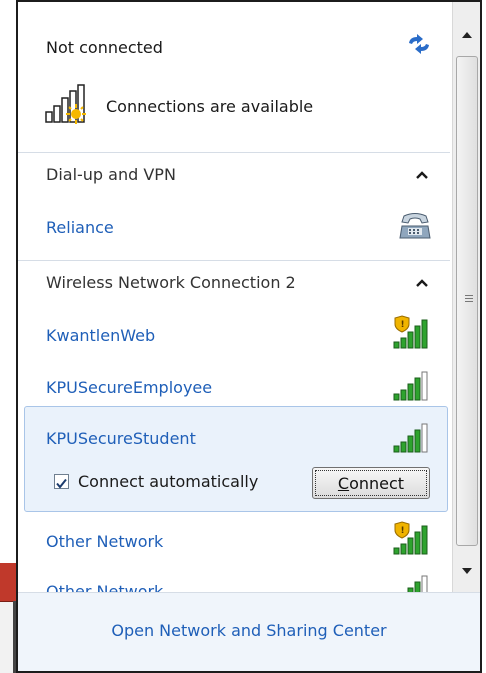 Image resolution: width=486 pixels, height=673 pixels. What do you see at coordinates (343, 483) in the screenshot?
I see `connect-button-access-key: C` at bounding box center [343, 483].